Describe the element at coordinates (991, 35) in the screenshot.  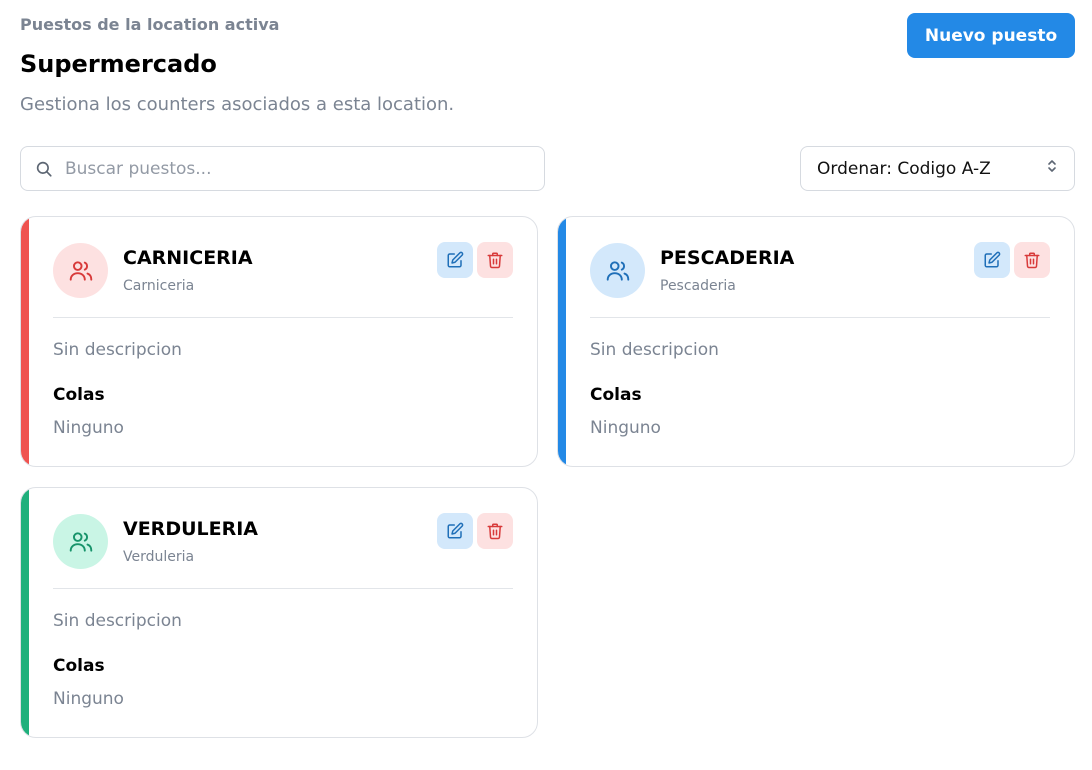
I see `new-counter-button: Nuevo puesto` at that location.